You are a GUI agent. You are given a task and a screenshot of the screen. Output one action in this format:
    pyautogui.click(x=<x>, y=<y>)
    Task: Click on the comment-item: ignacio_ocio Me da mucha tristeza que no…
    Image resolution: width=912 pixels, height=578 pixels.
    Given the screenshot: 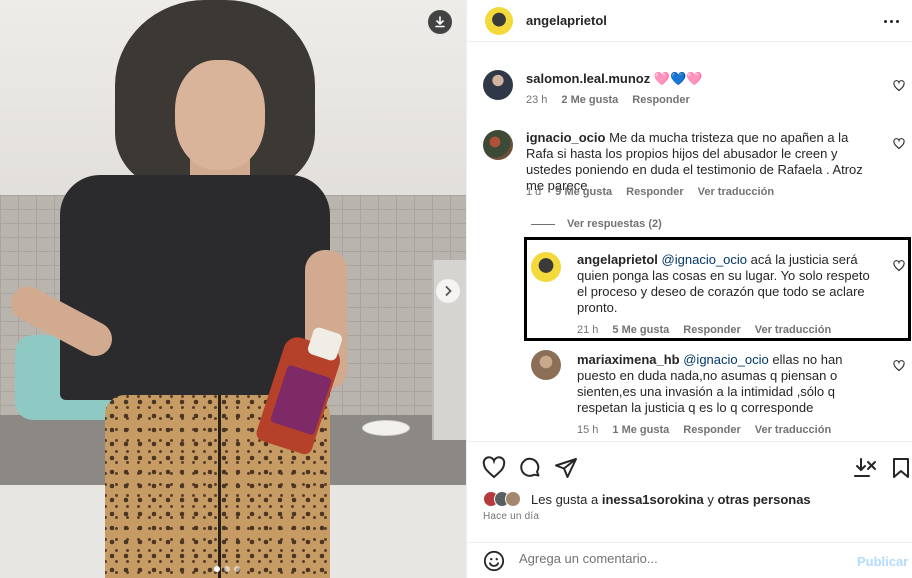 What is the action you would take?
    pyautogui.click(x=689, y=166)
    